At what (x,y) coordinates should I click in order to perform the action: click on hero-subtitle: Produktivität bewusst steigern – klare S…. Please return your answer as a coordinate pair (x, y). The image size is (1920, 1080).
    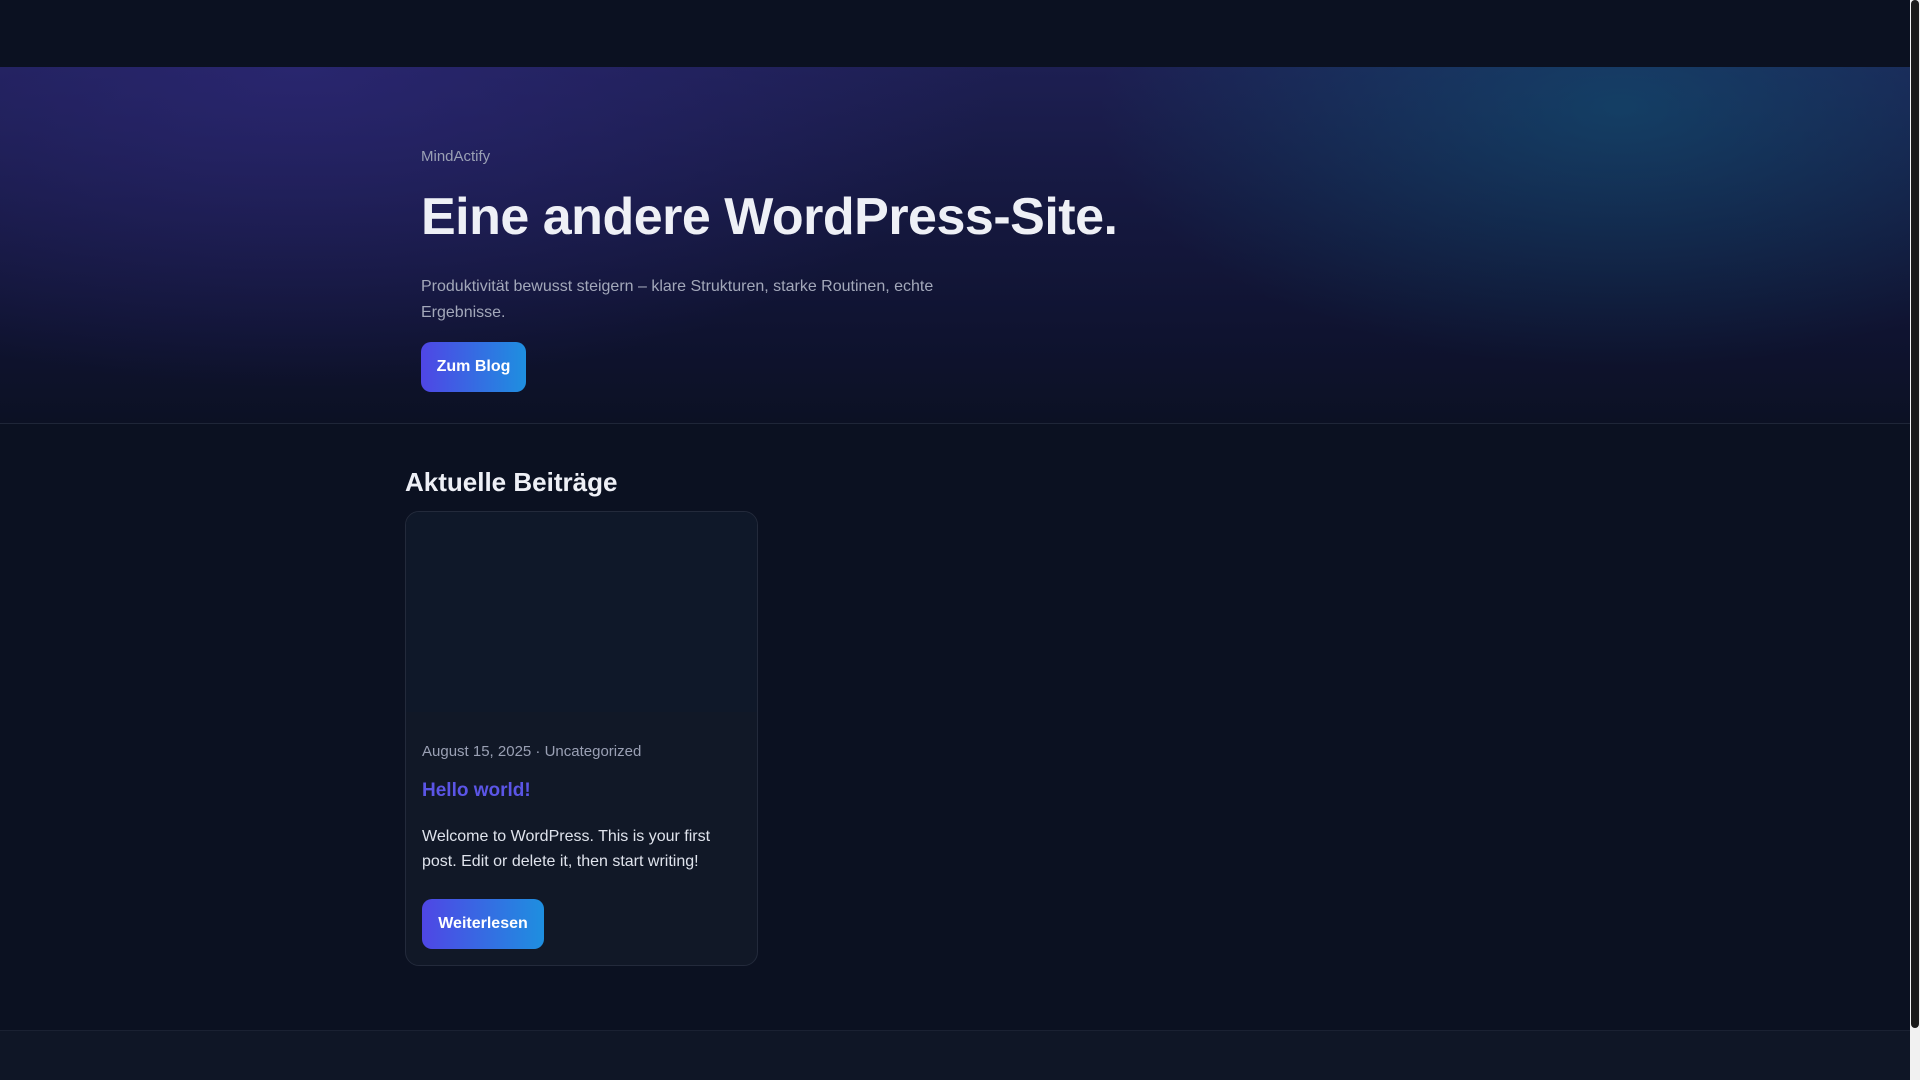
    Looking at the image, I should click on (677, 299).